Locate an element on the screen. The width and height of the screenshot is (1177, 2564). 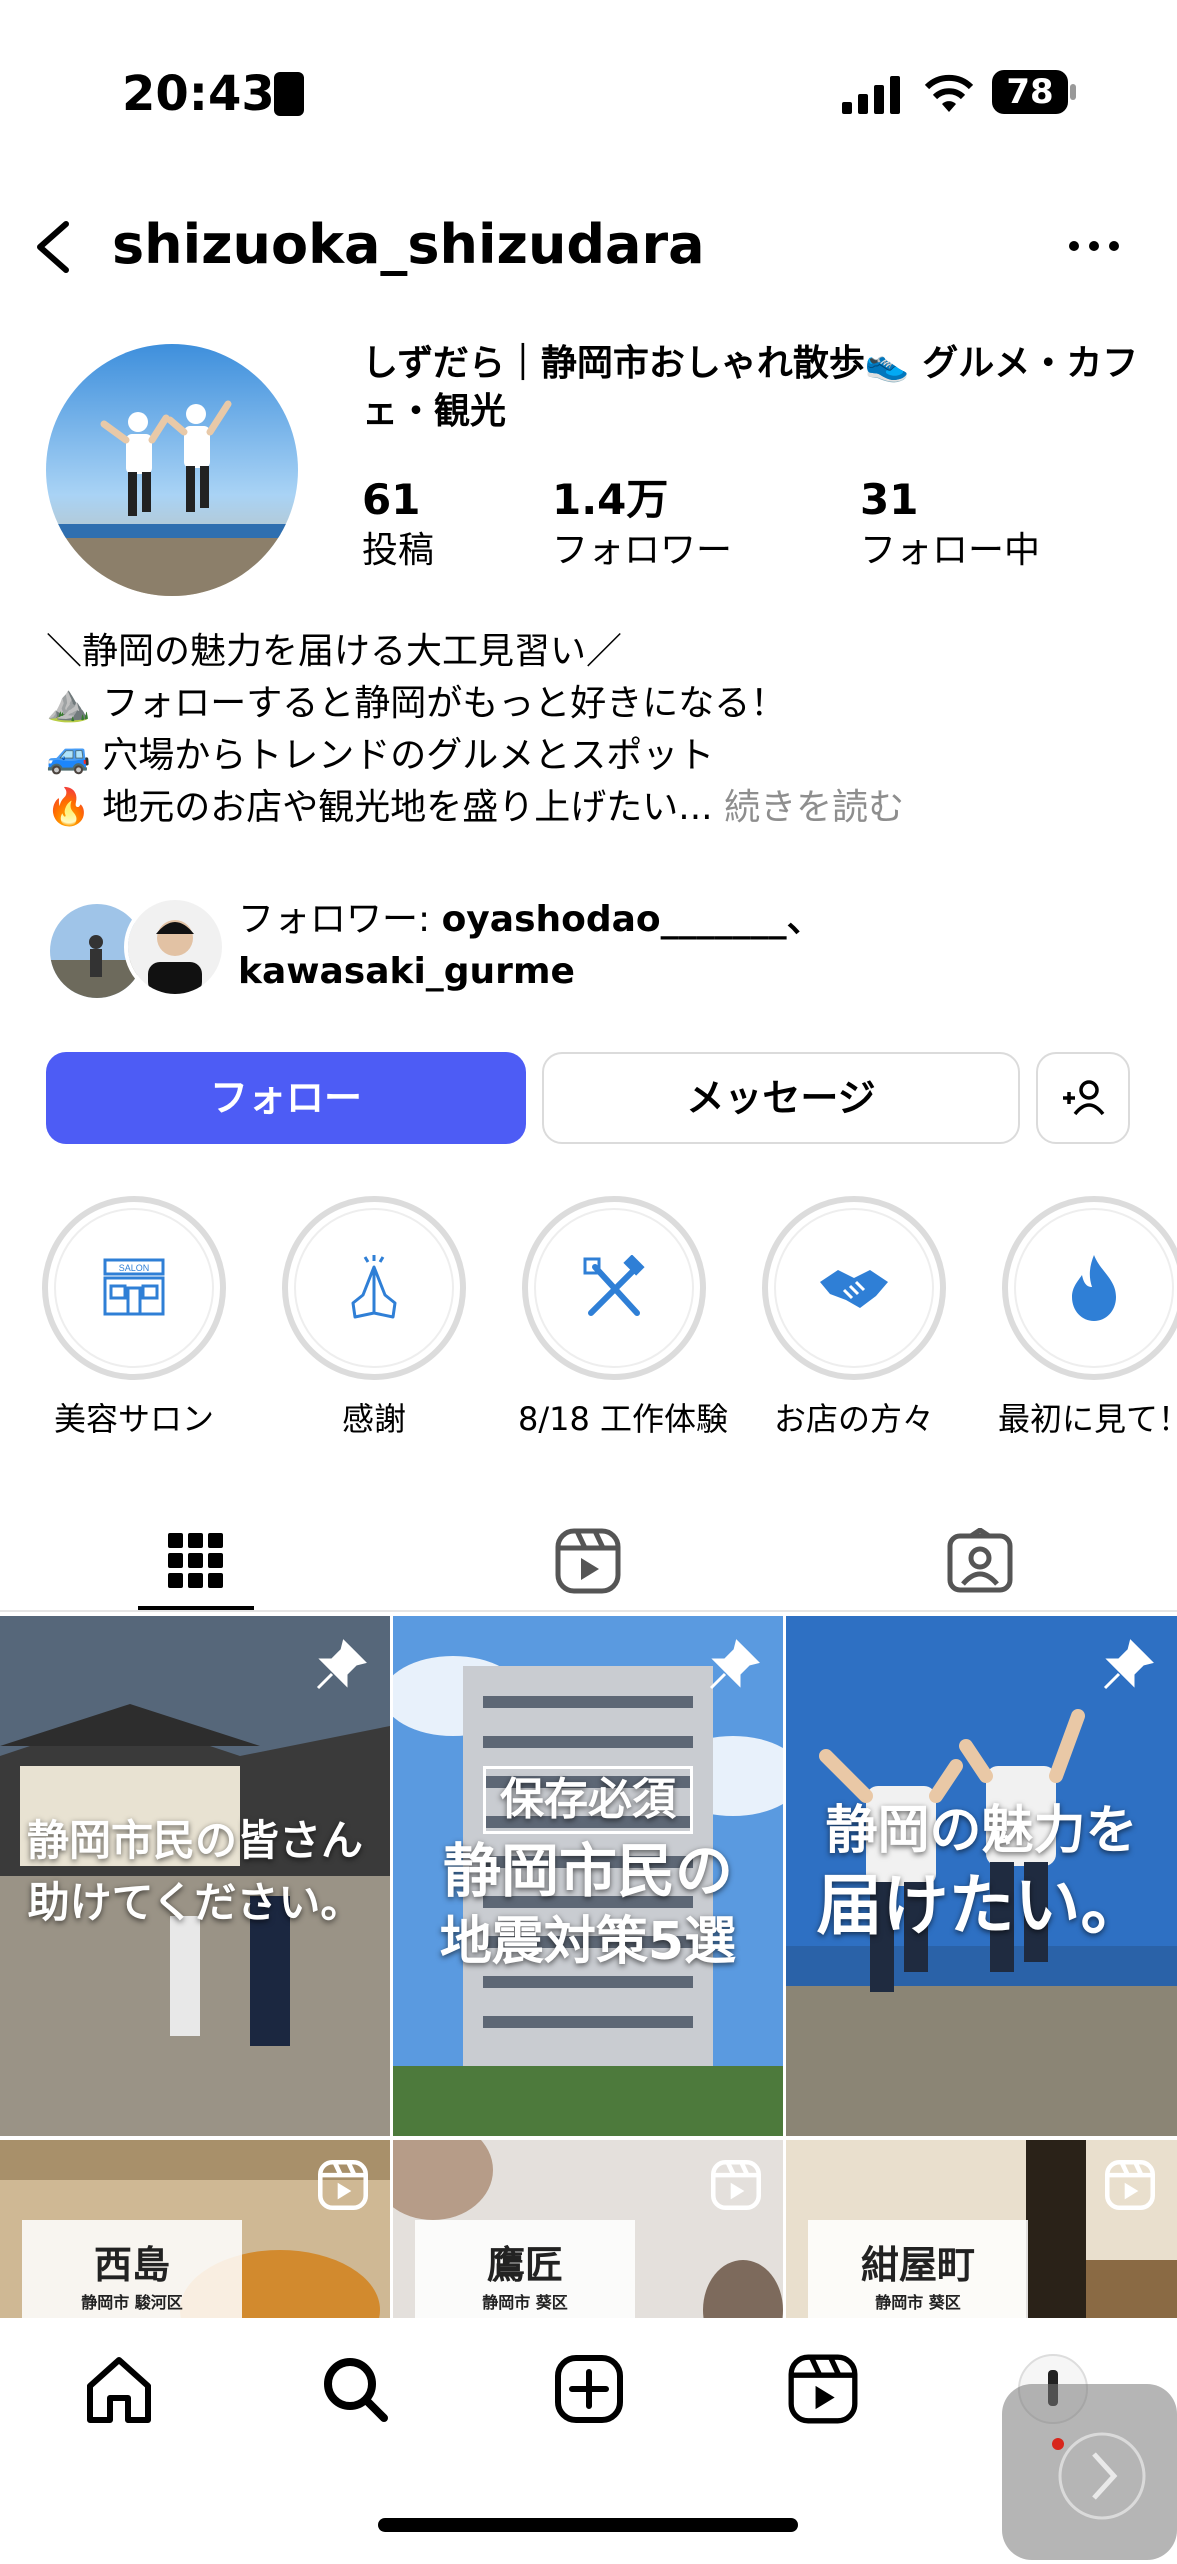
reels-icon is located at coordinates (588, 1561).